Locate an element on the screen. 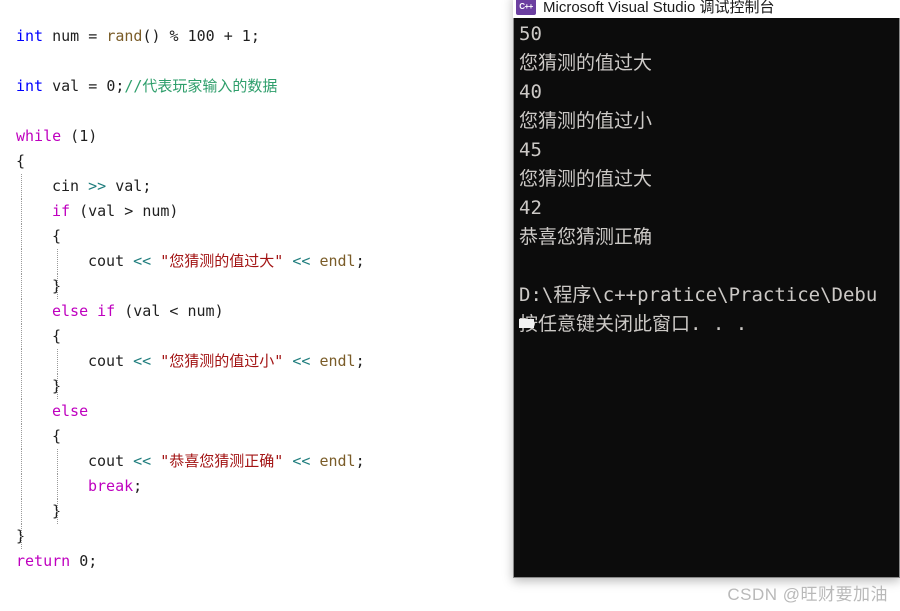 This screenshot has width=900, height=611. code-line: cin >> val; is located at coordinates (256, 186).